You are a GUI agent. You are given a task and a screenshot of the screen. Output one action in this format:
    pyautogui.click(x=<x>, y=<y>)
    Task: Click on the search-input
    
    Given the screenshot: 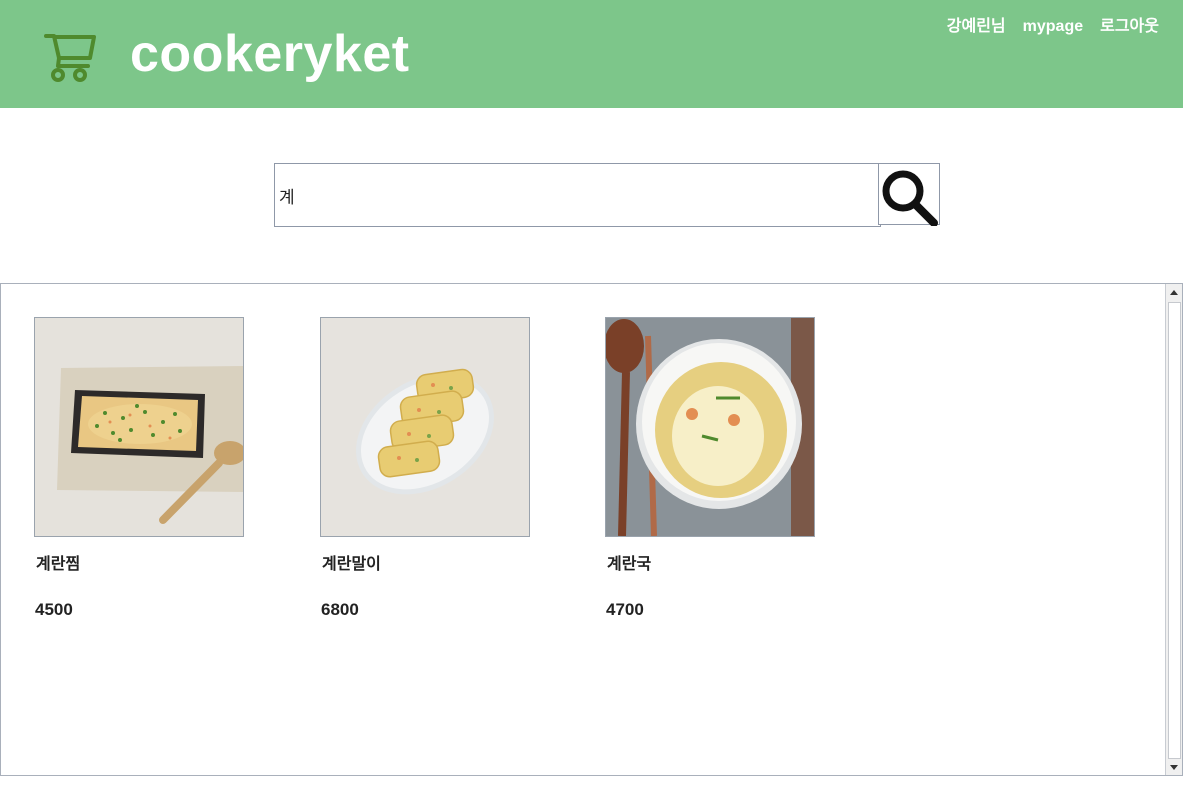 What is the action you would take?
    pyautogui.click(x=577, y=195)
    